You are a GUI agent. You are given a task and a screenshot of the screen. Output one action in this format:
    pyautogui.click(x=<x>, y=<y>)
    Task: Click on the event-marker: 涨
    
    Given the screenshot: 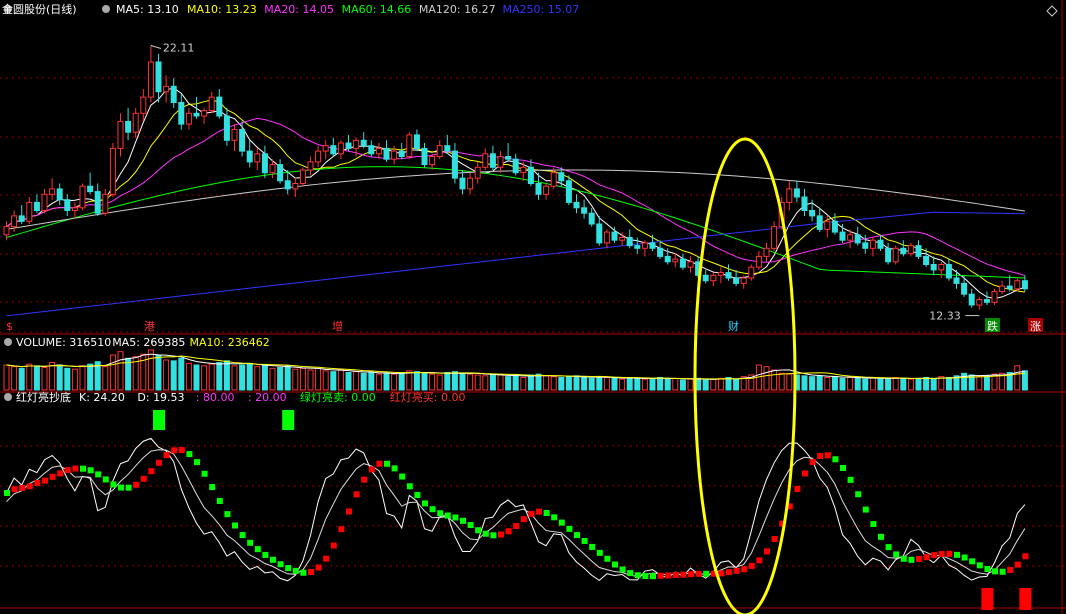 What is the action you would take?
    pyautogui.click(x=1035, y=325)
    